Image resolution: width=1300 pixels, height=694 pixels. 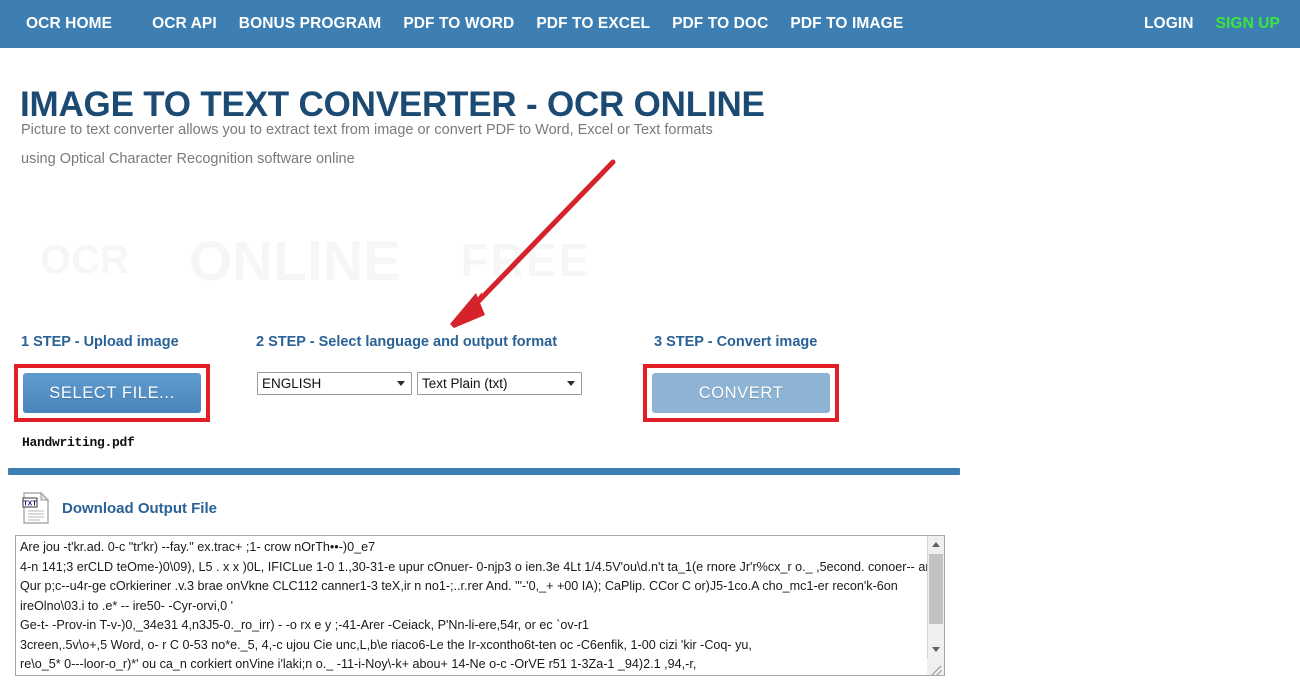 I want to click on svg-text: TXT, so click(x=30, y=503).